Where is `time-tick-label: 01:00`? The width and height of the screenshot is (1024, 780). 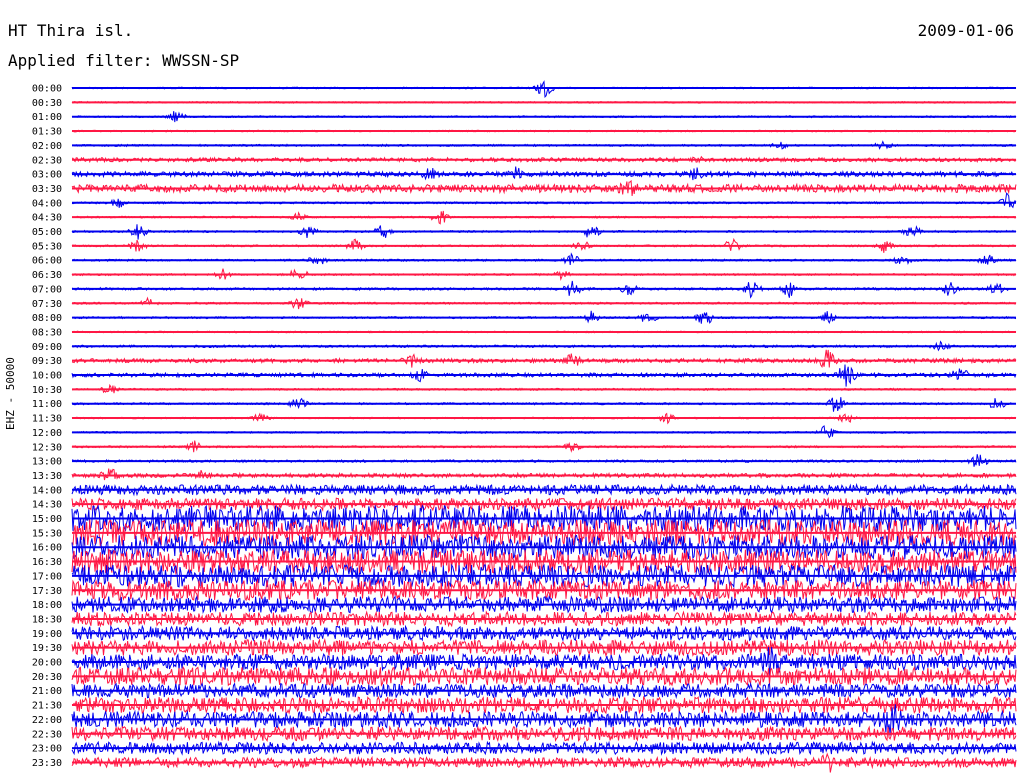
time-tick-label: 01:00 is located at coordinates (47, 117).